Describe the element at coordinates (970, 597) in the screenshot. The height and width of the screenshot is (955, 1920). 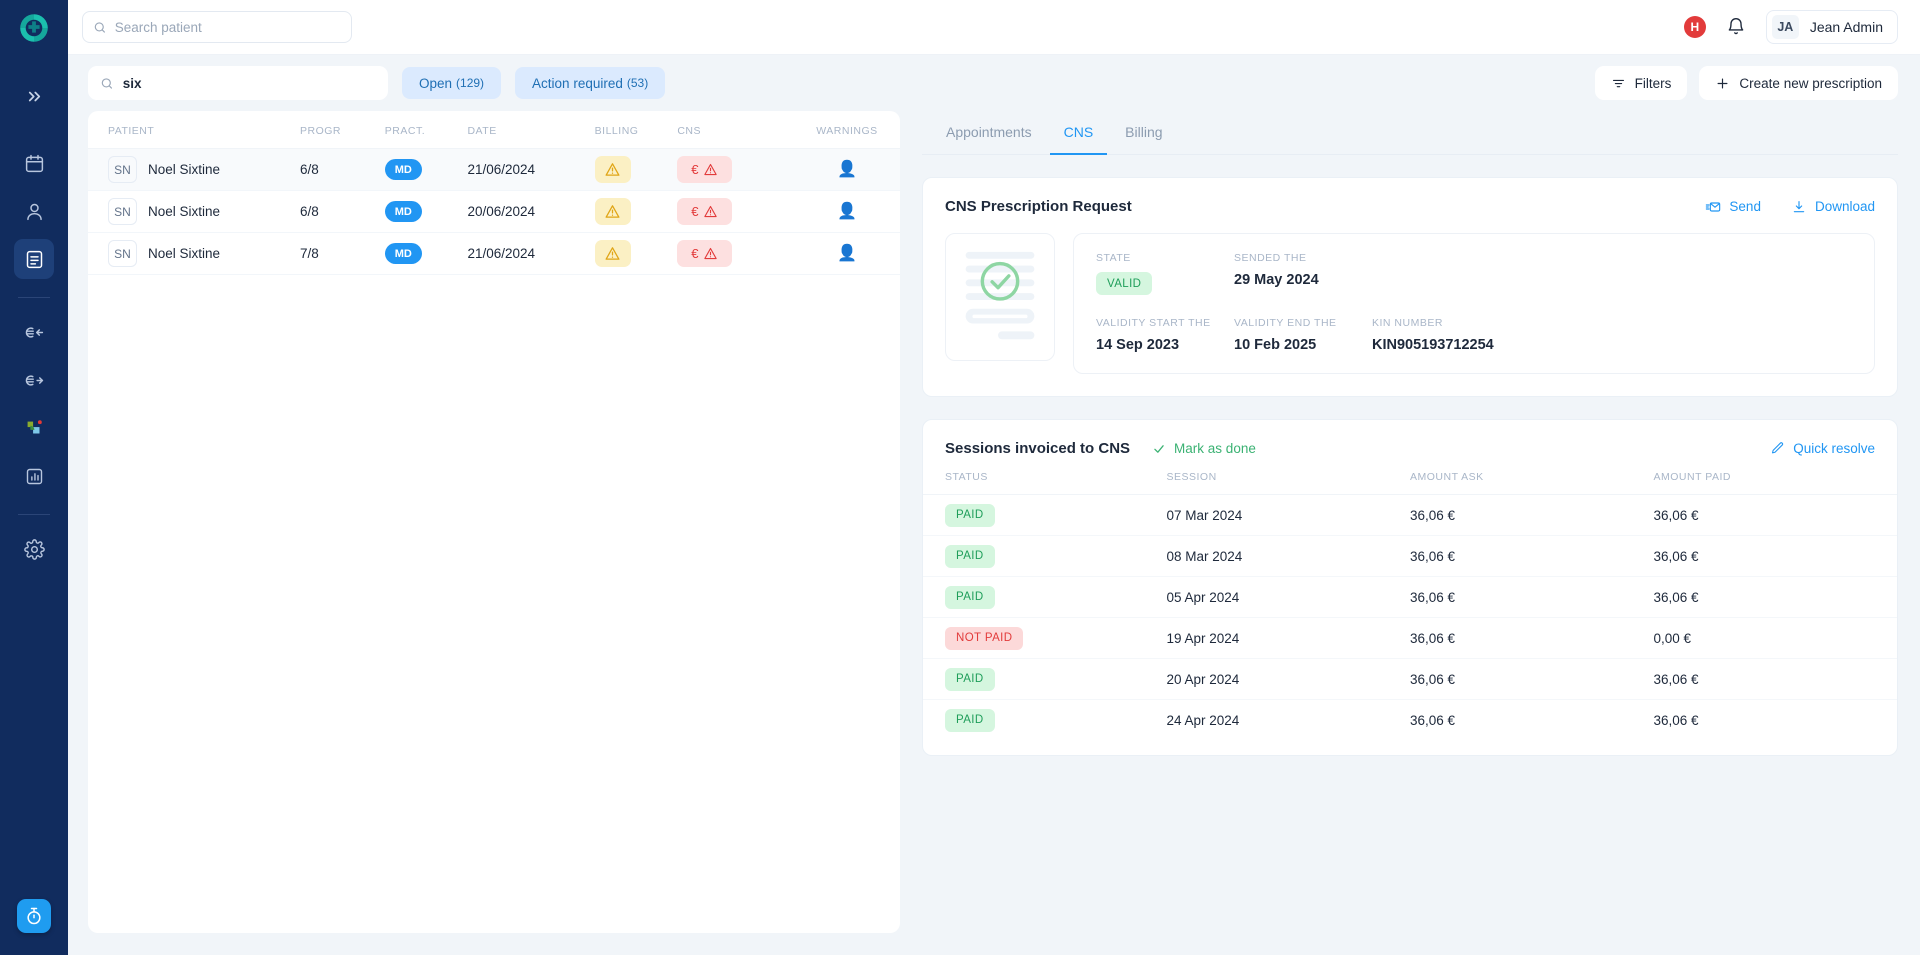
I see `status-badge: PAID` at that location.